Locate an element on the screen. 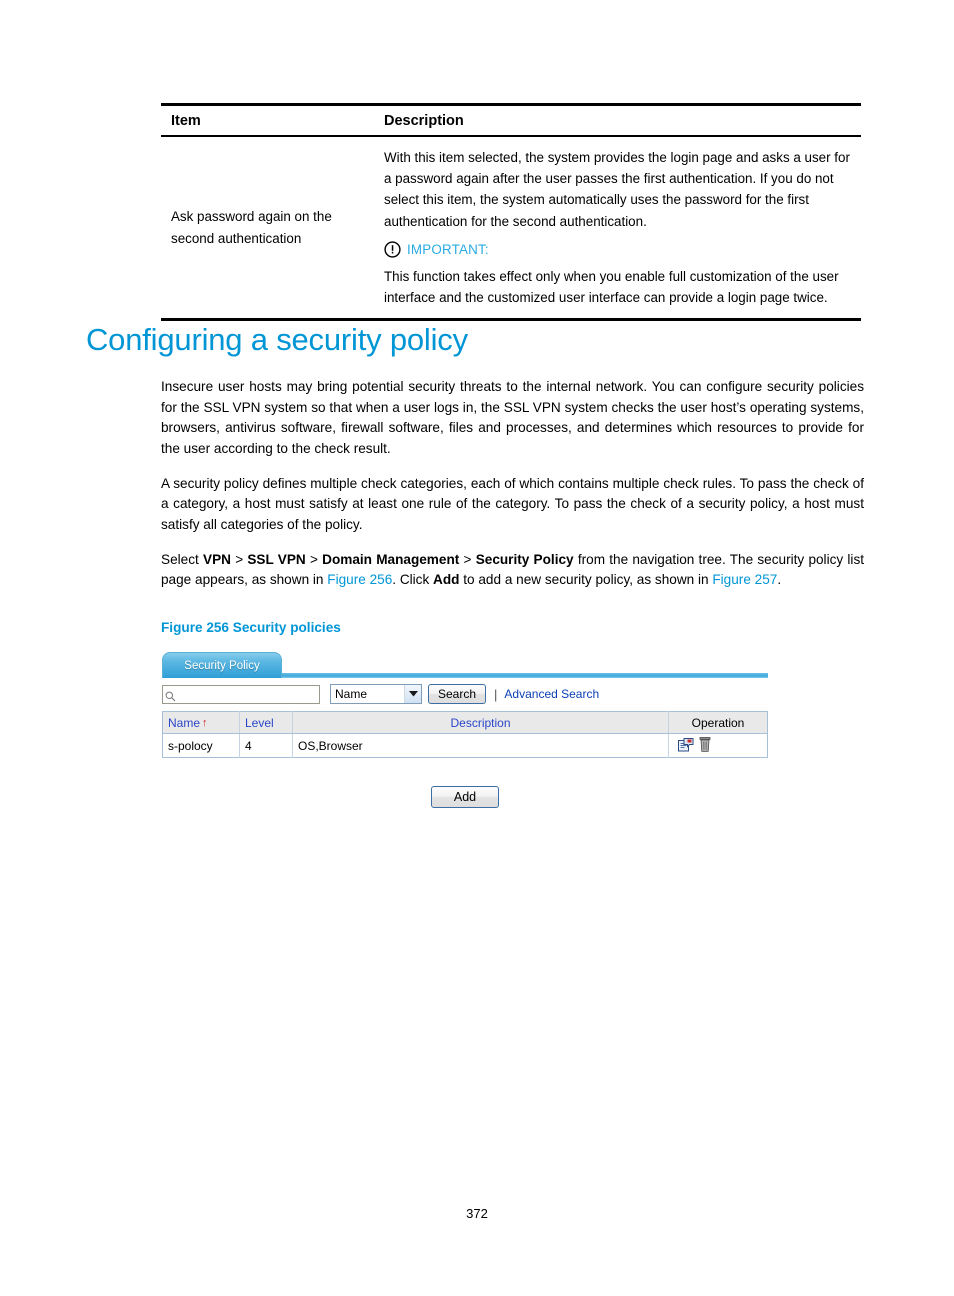 This screenshot has height=1296, width=954. cell-operations is located at coordinates (718, 745).